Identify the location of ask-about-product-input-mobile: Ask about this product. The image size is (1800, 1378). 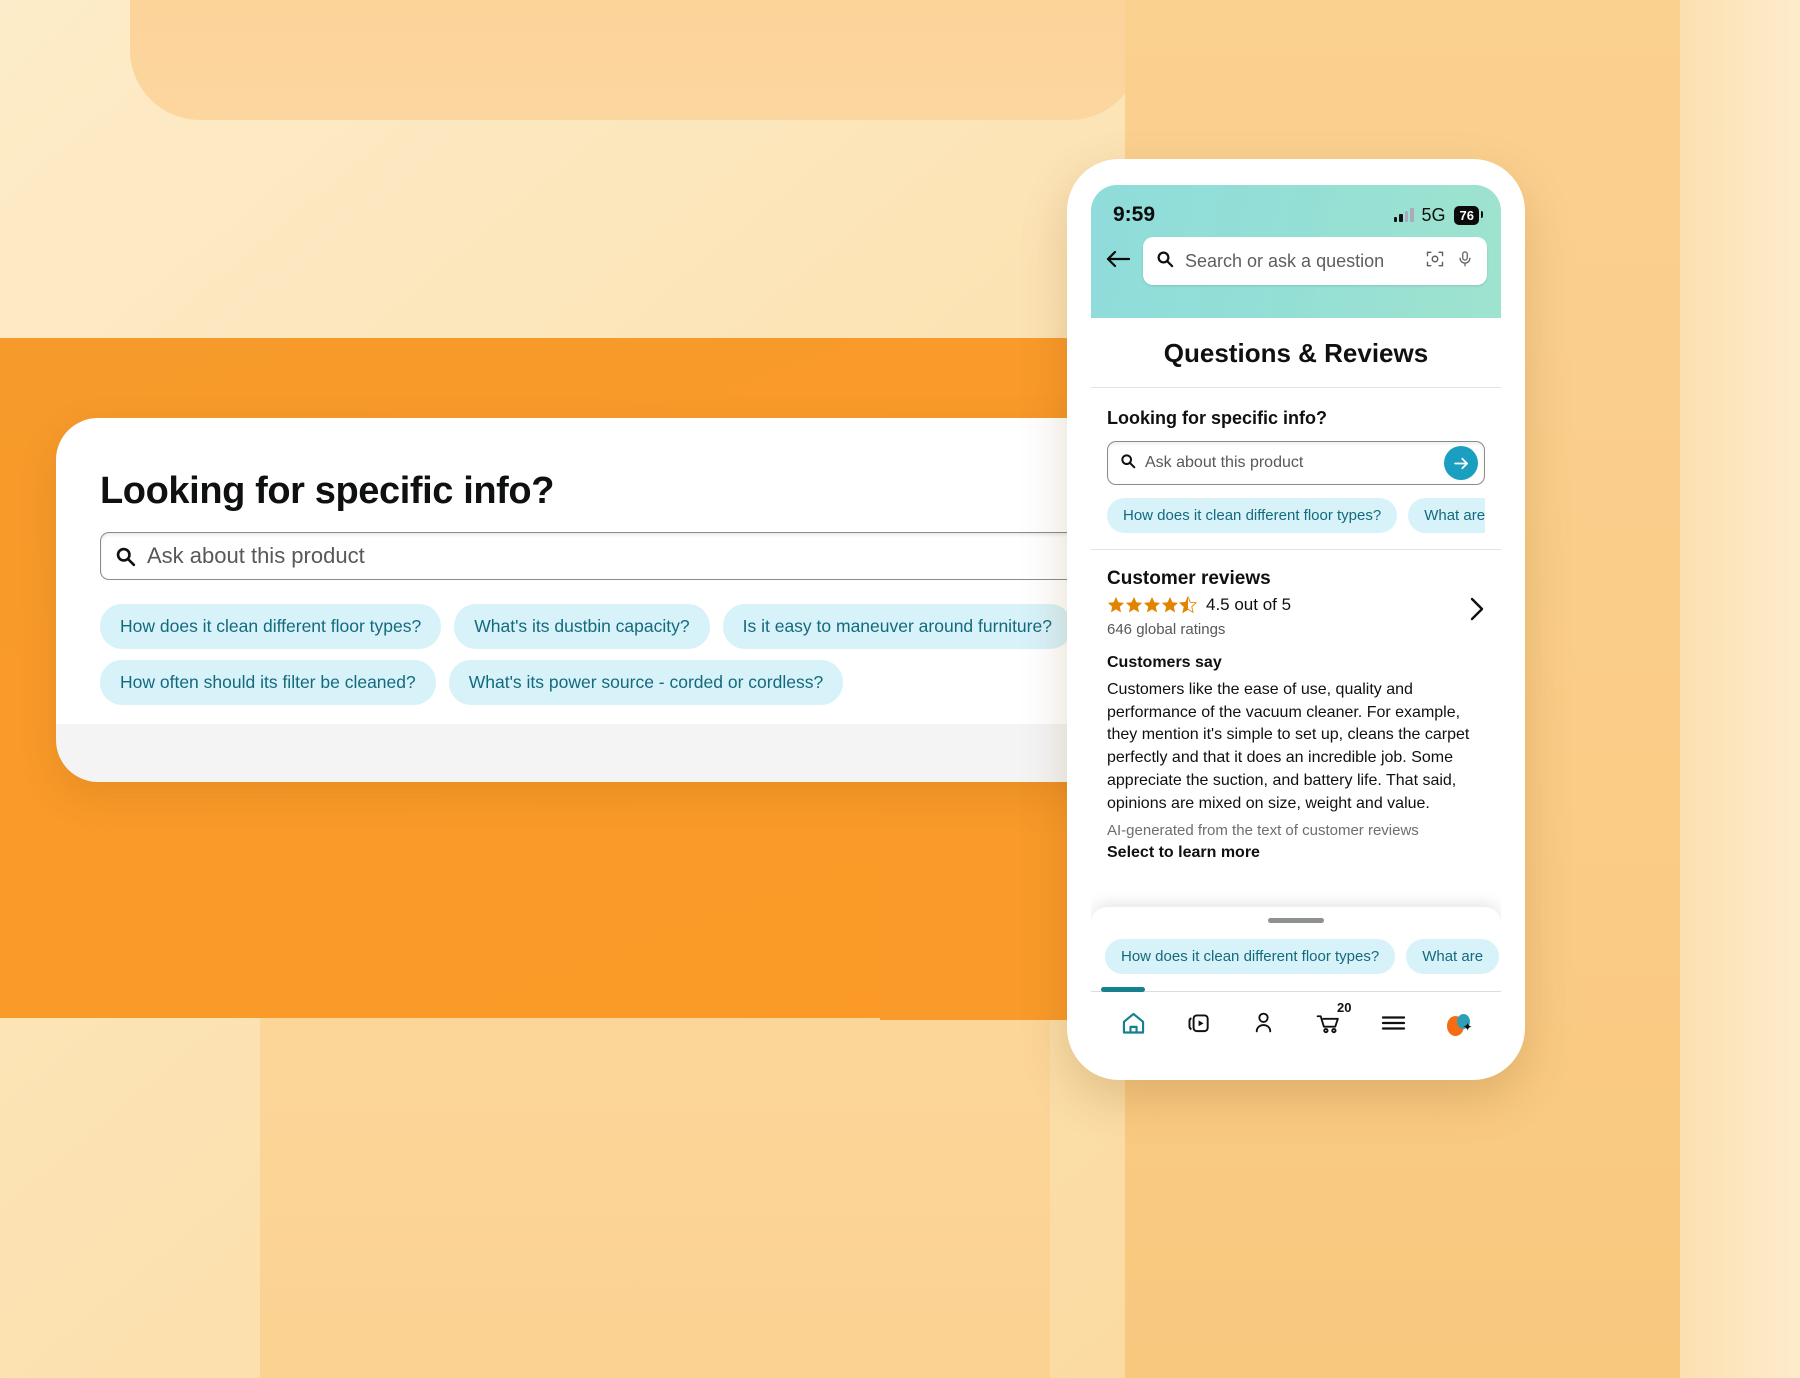
(1296, 463).